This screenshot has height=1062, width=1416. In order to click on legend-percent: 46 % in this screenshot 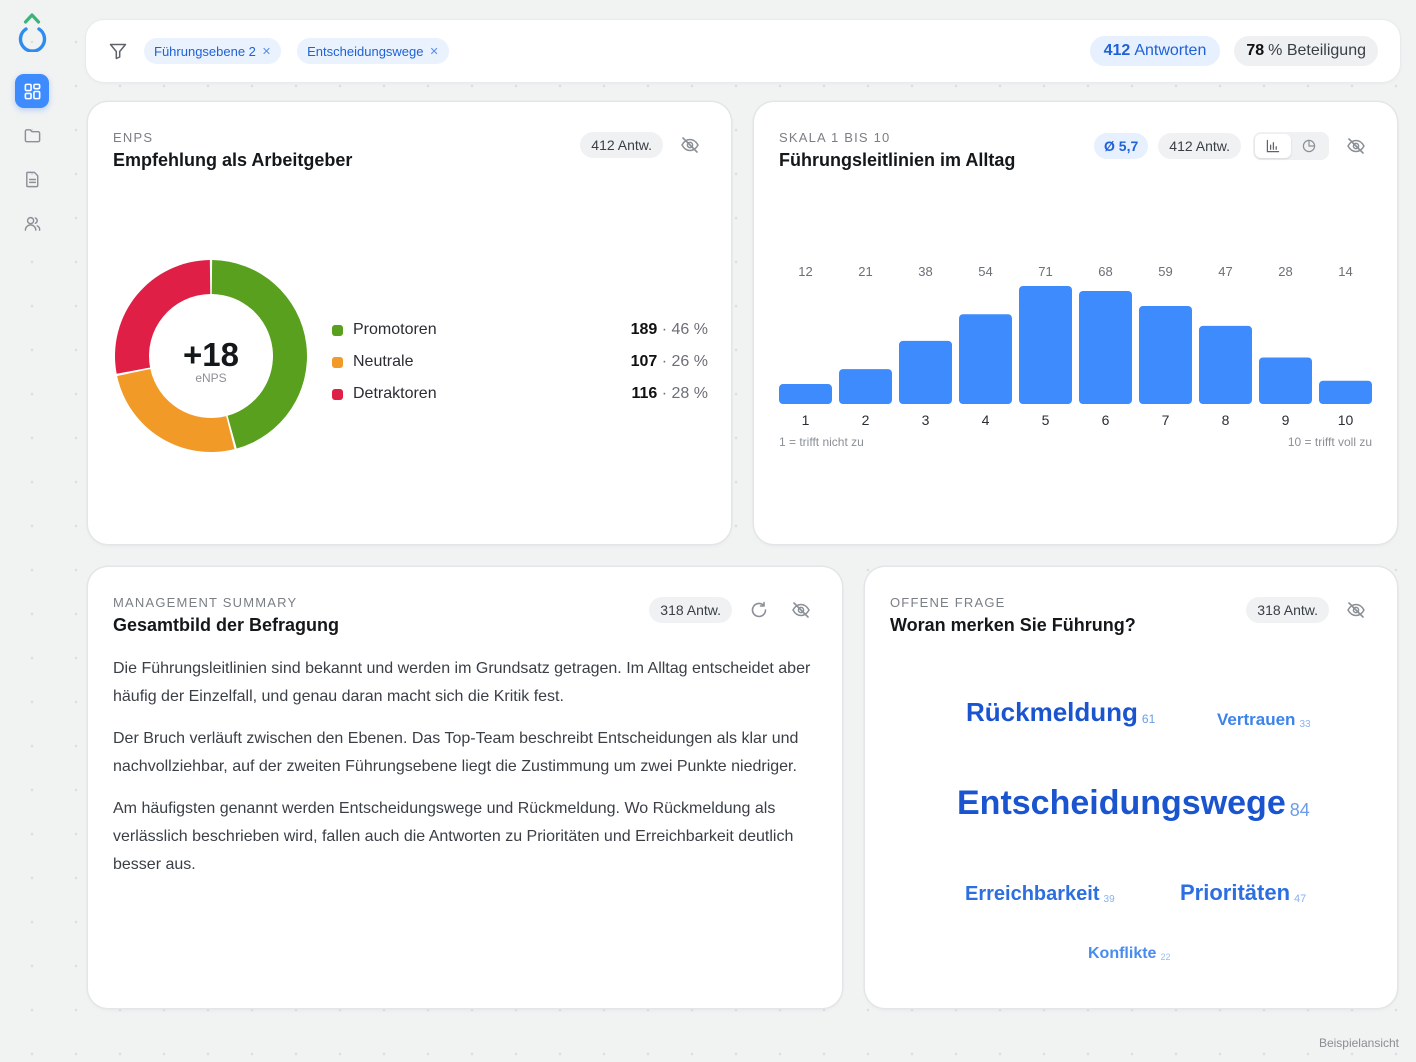, I will do `click(689, 329)`.